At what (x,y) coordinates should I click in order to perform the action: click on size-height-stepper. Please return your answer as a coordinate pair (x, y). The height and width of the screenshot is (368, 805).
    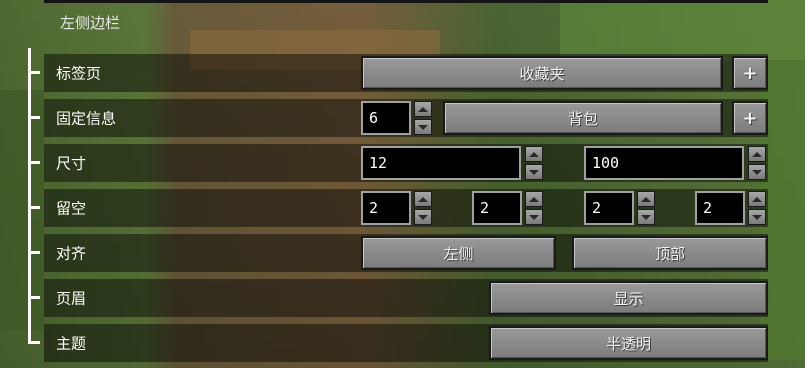
    Looking at the image, I should click on (757, 163).